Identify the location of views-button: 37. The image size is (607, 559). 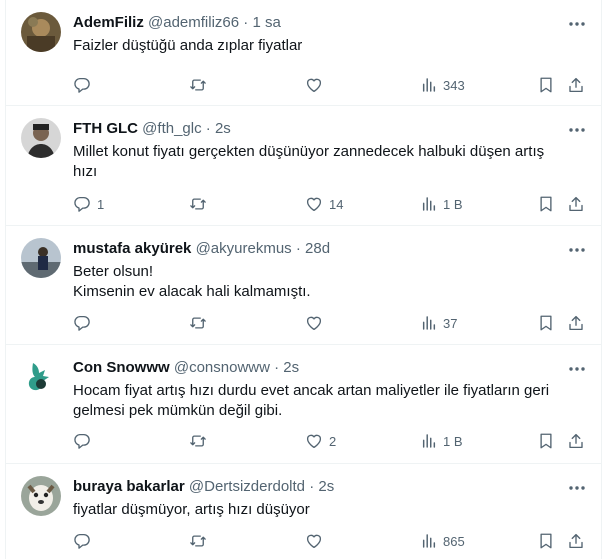
(439, 323).